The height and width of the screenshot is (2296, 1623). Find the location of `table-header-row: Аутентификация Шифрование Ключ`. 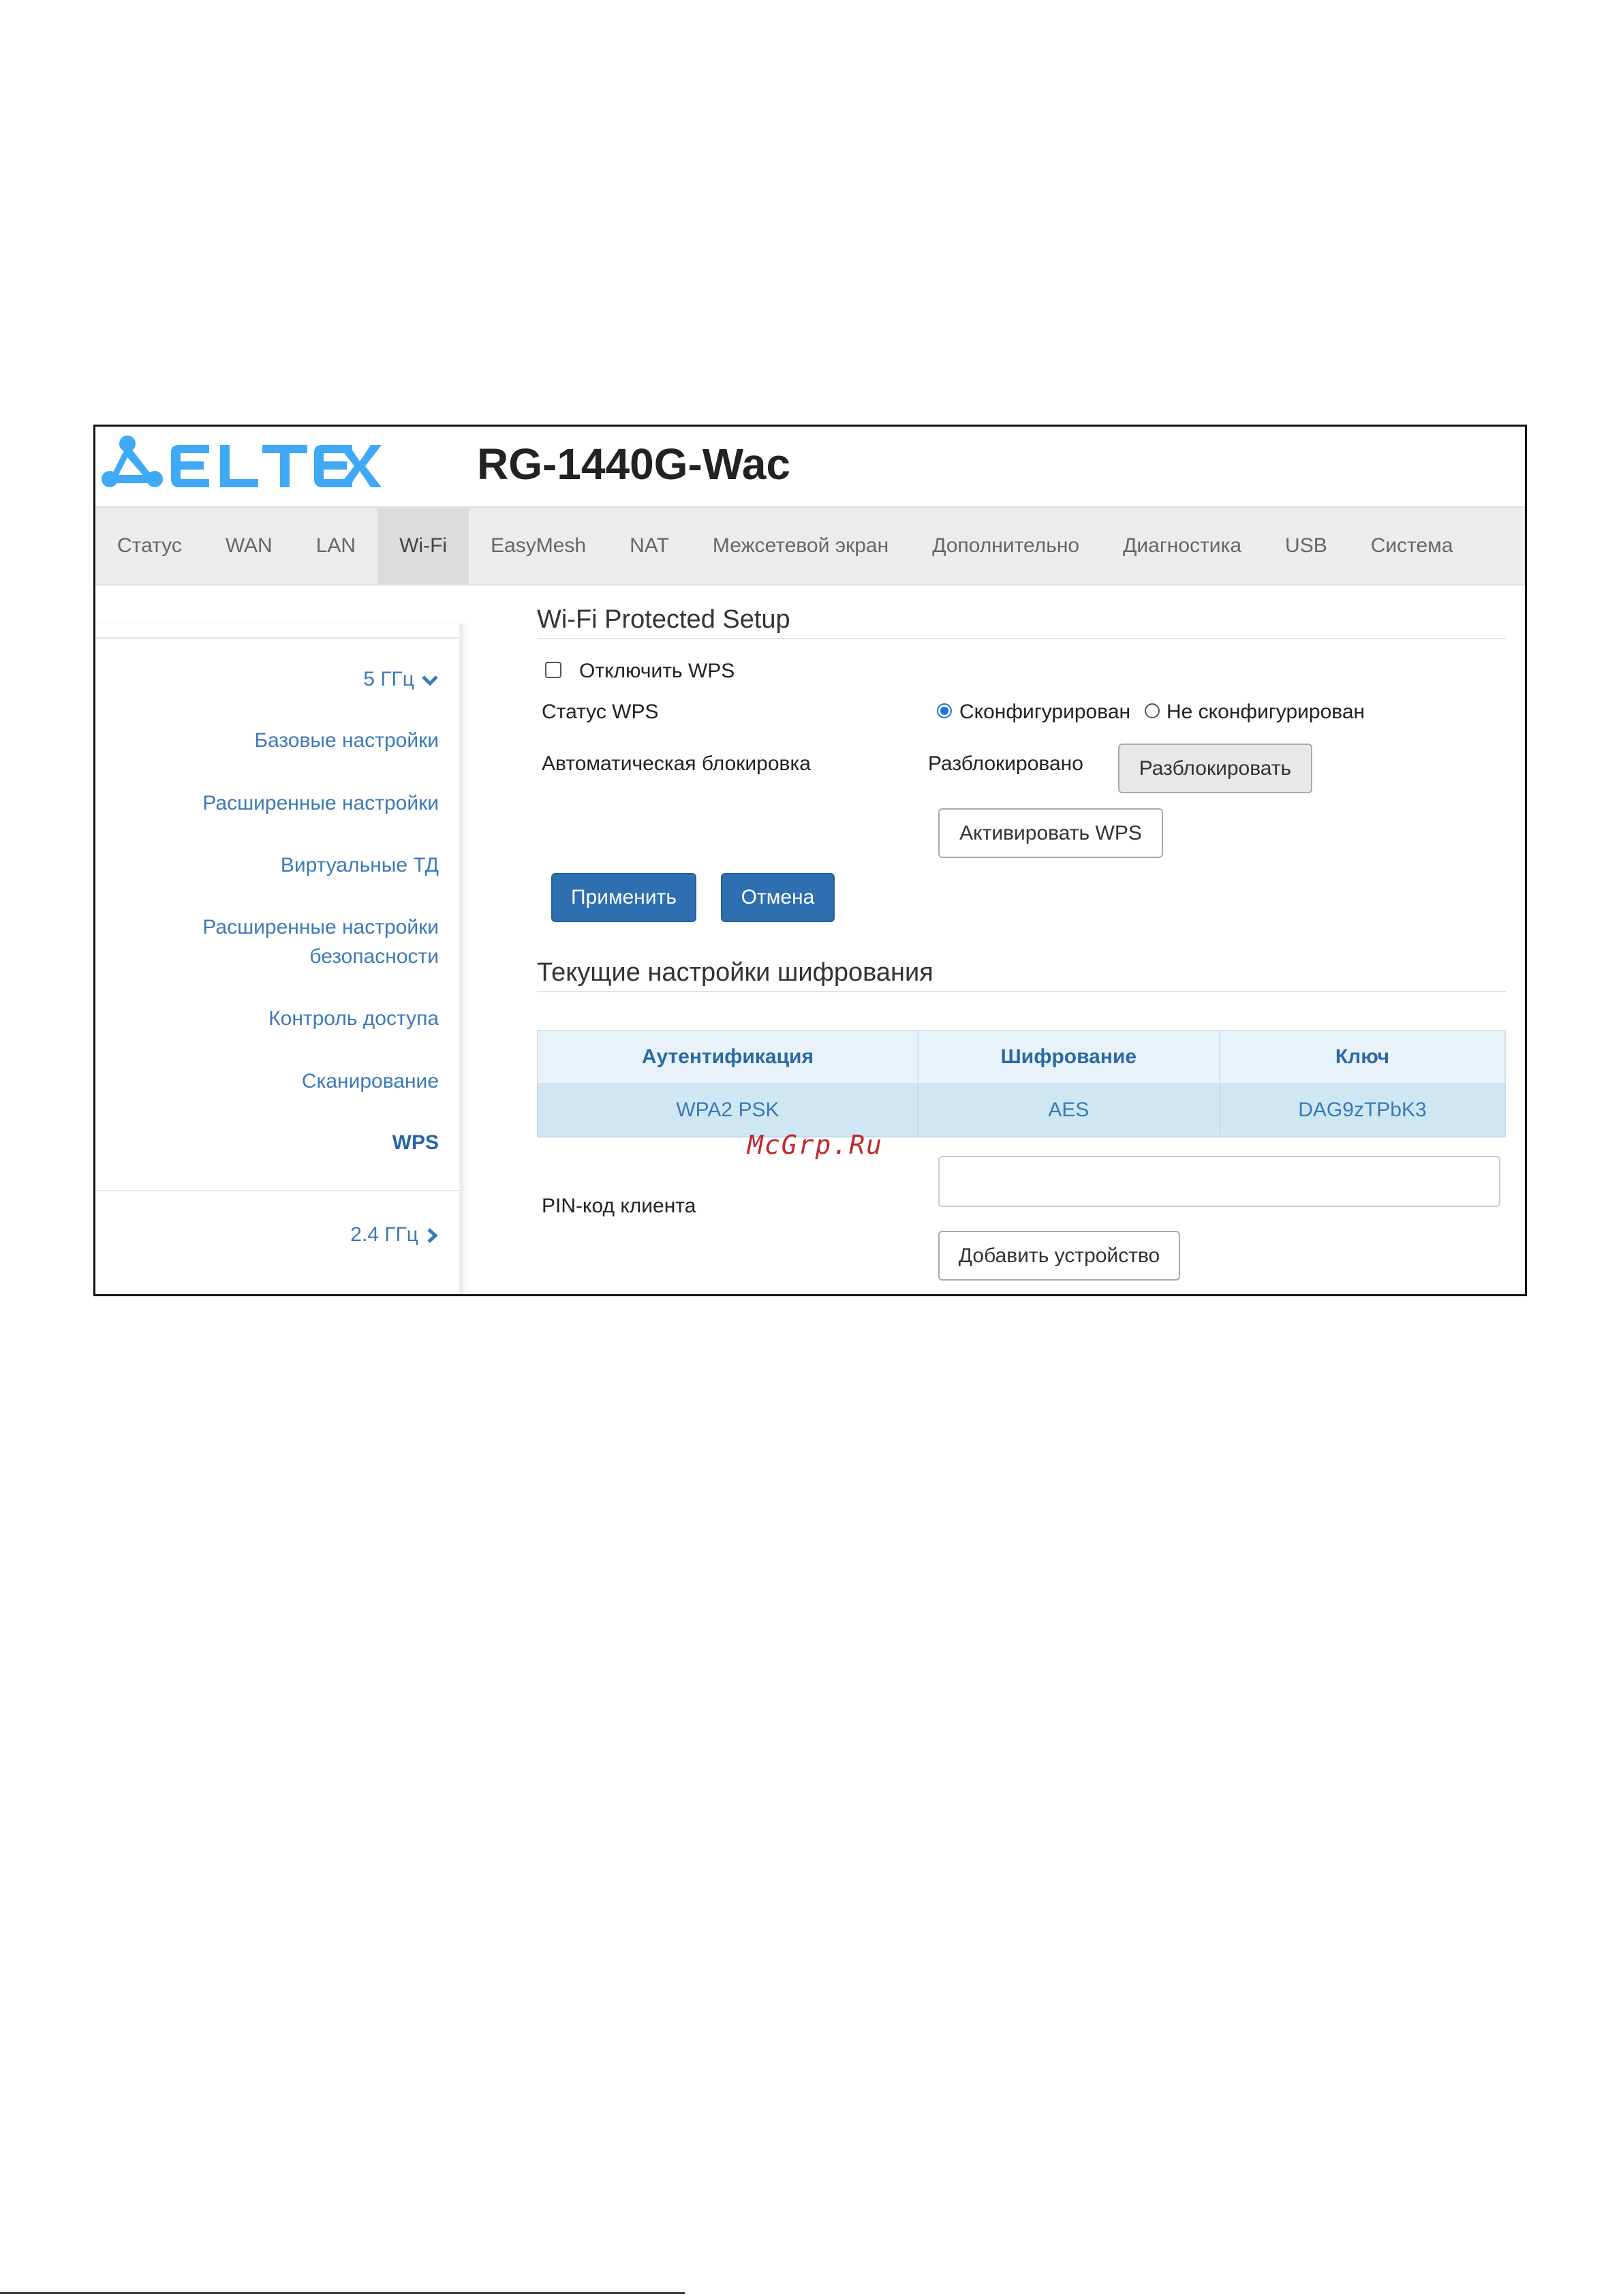

table-header-row: Аутентификация Шифрование Ключ is located at coordinates (1021, 1057).